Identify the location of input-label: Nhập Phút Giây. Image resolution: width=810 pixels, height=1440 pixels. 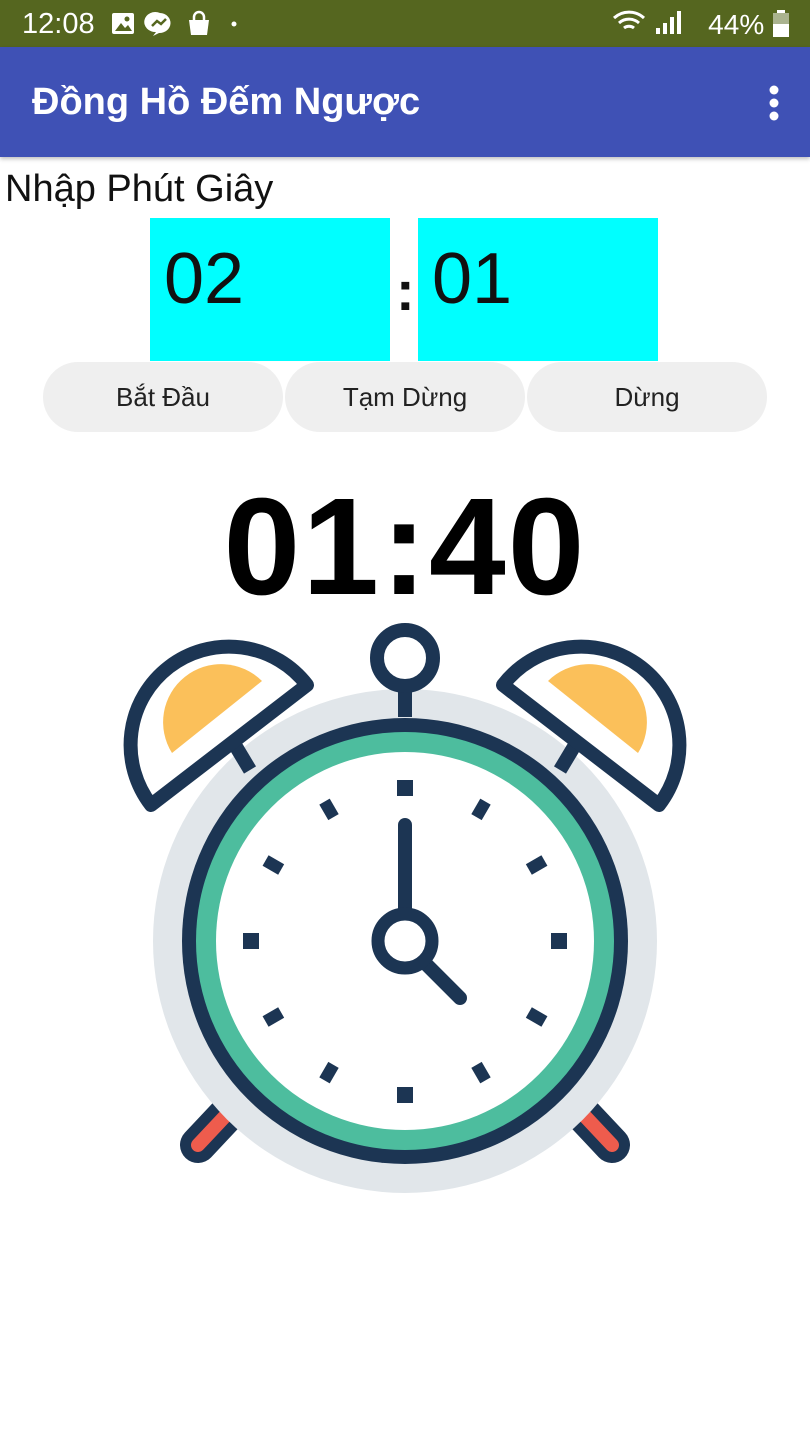
(139, 189).